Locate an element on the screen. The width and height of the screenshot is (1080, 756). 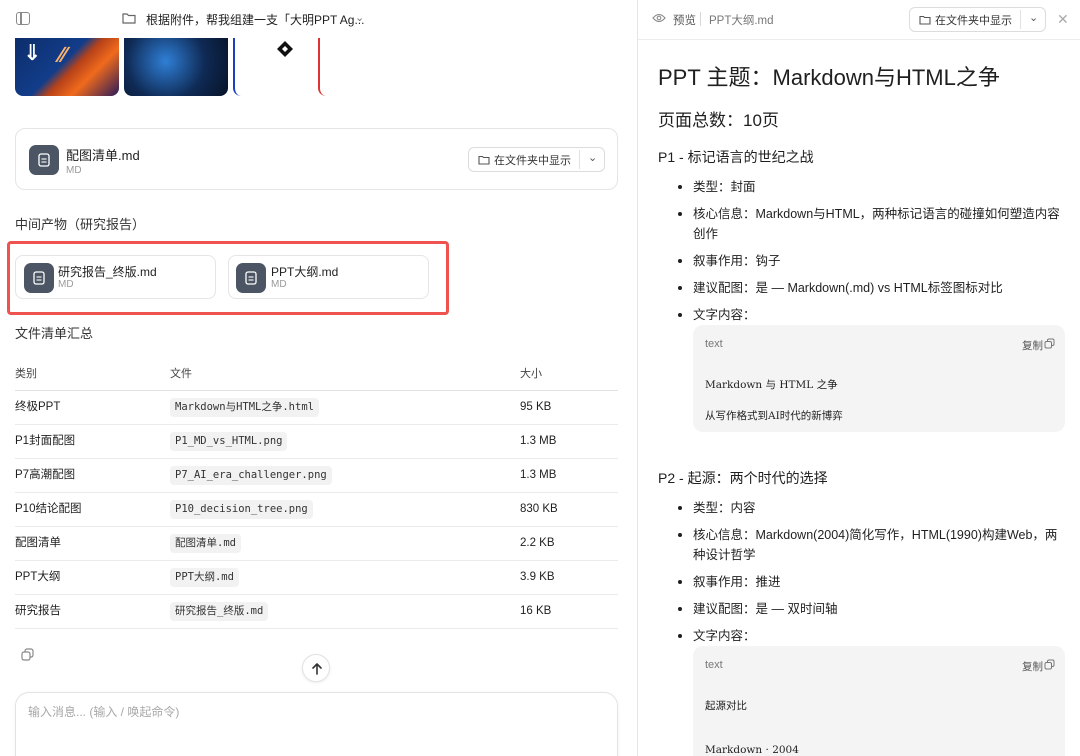
file-code: P1_MD_vs_HTML.png is located at coordinates (229, 441).